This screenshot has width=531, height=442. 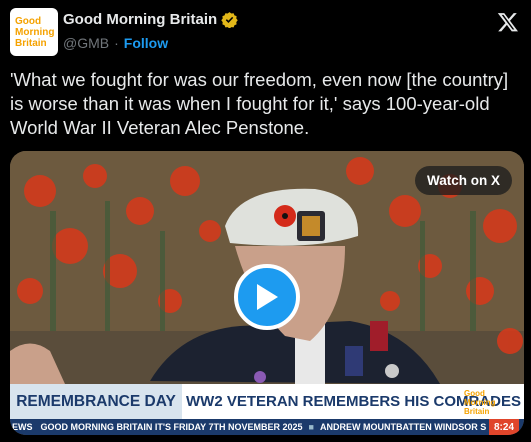 What do you see at coordinates (463, 180) in the screenshot?
I see `watch-on-x-button: Watch on X` at bounding box center [463, 180].